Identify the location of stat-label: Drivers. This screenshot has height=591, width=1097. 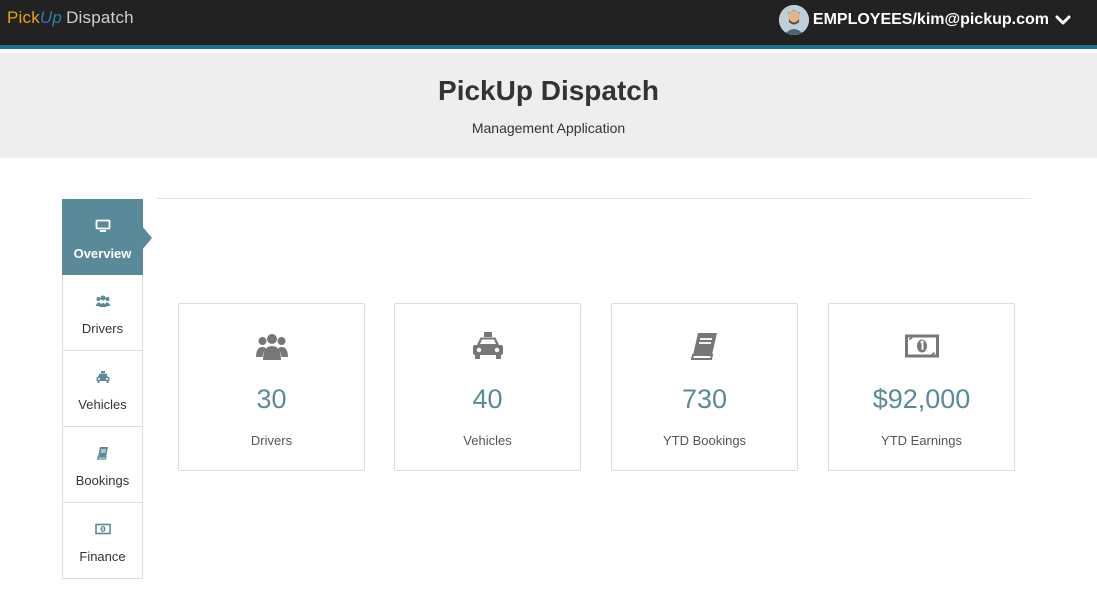
(271, 440).